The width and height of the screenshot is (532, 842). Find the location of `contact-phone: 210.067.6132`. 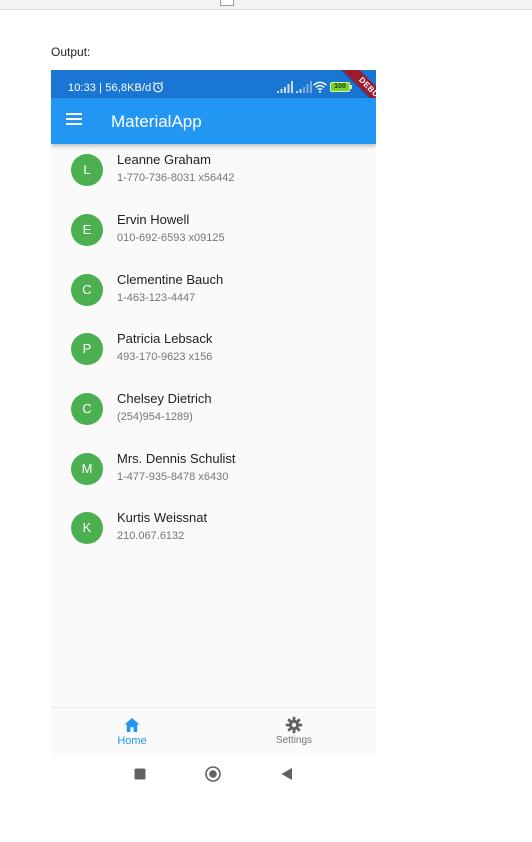

contact-phone: 210.067.6132 is located at coordinates (151, 536).